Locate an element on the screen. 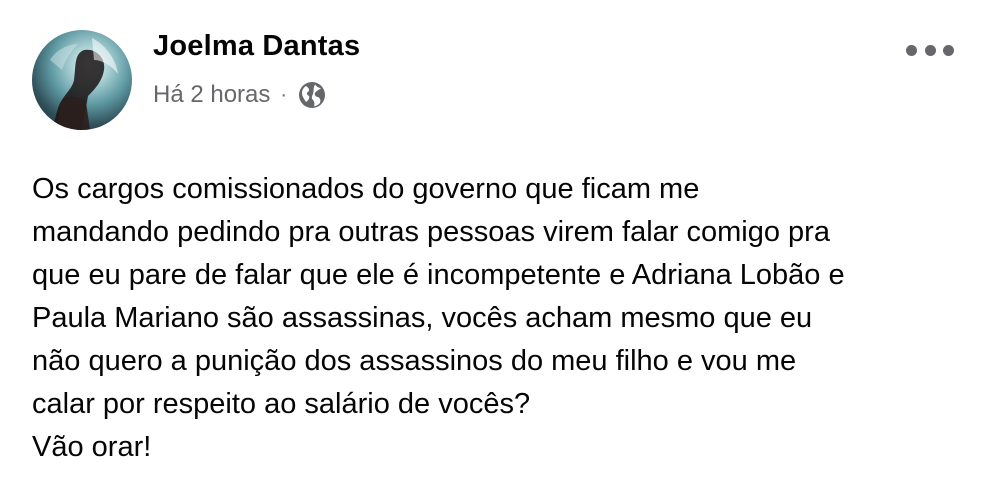 This screenshot has width=1000, height=482. post-text-line: calar por respeito ao salário de vocês? is located at coordinates (281, 404).